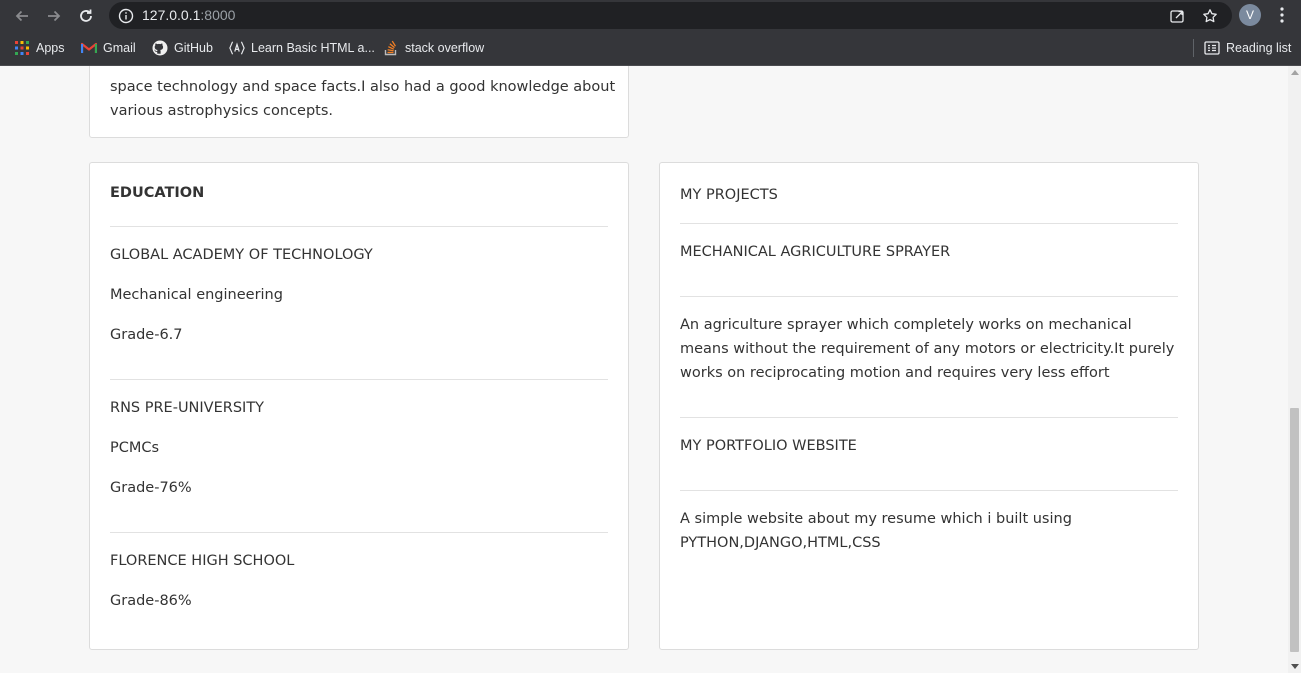 The image size is (1301, 673). I want to click on education-grade: Grade-86%, so click(151, 601).